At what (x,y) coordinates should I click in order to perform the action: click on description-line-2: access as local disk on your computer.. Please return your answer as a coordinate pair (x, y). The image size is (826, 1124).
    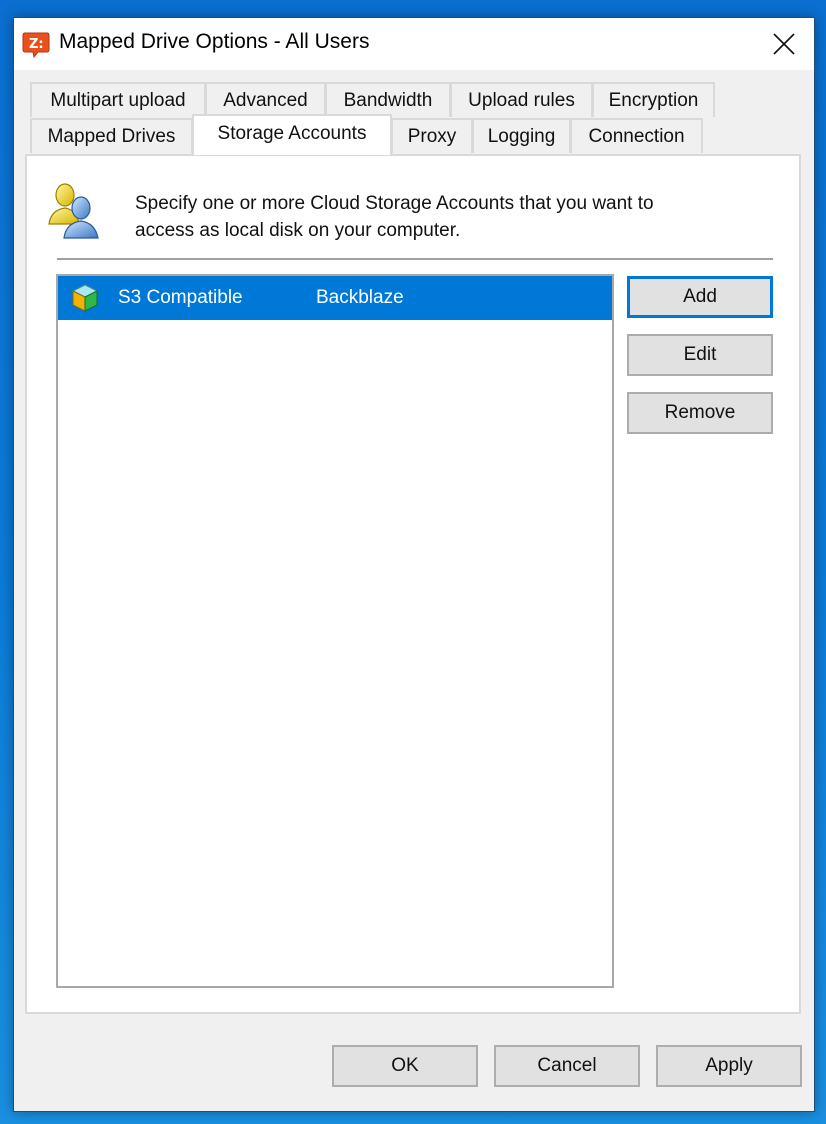
    Looking at the image, I should click on (298, 230).